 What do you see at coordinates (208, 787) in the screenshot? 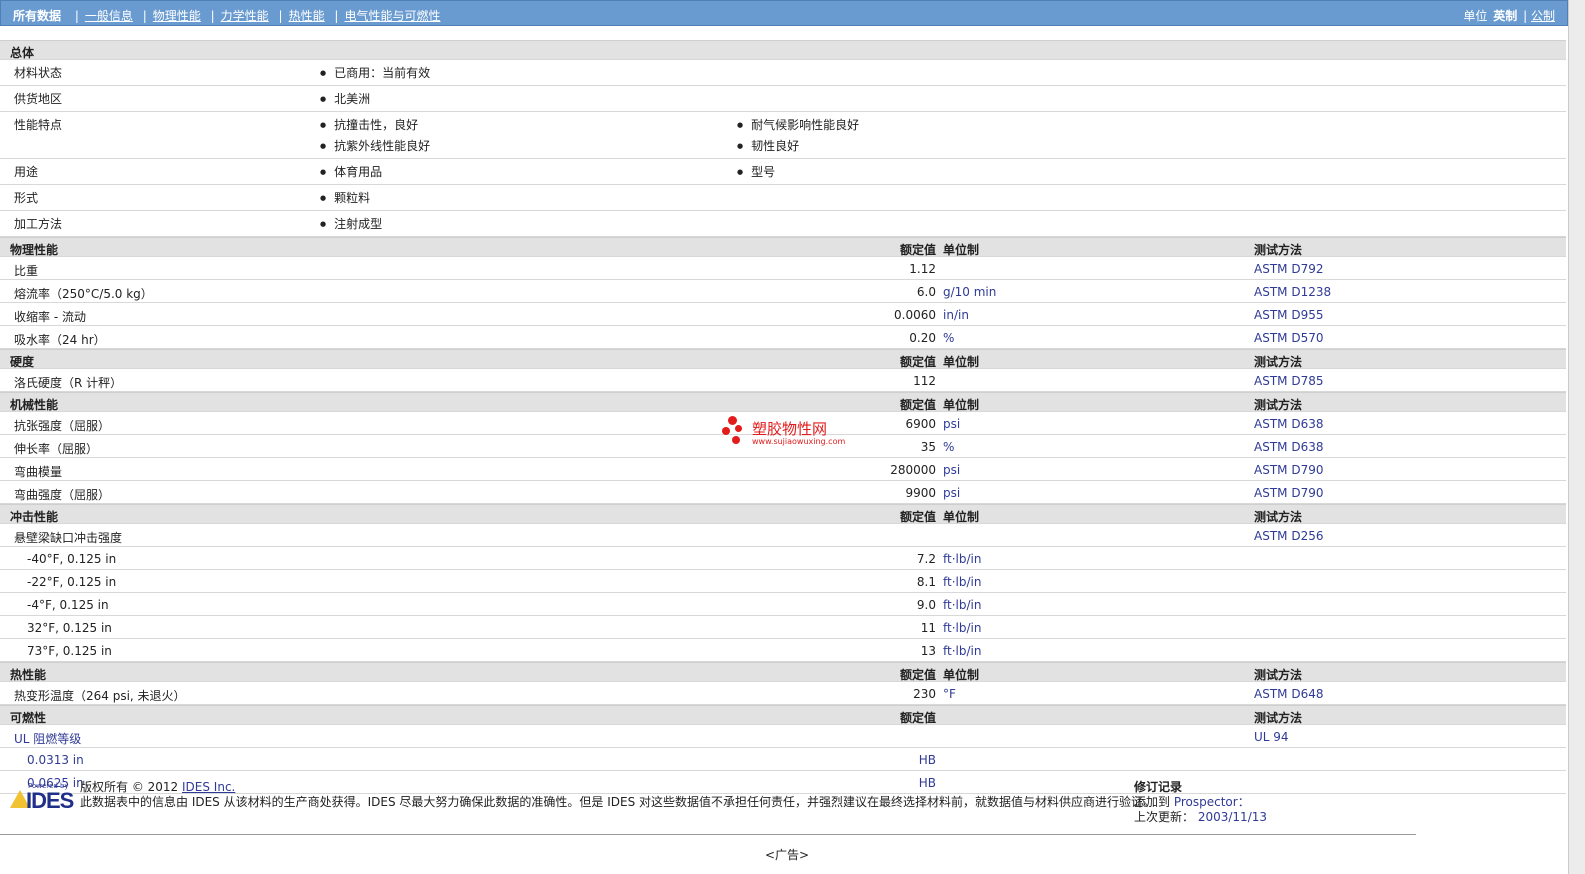
I see `ides-company-link: IDES Inc.` at bounding box center [208, 787].